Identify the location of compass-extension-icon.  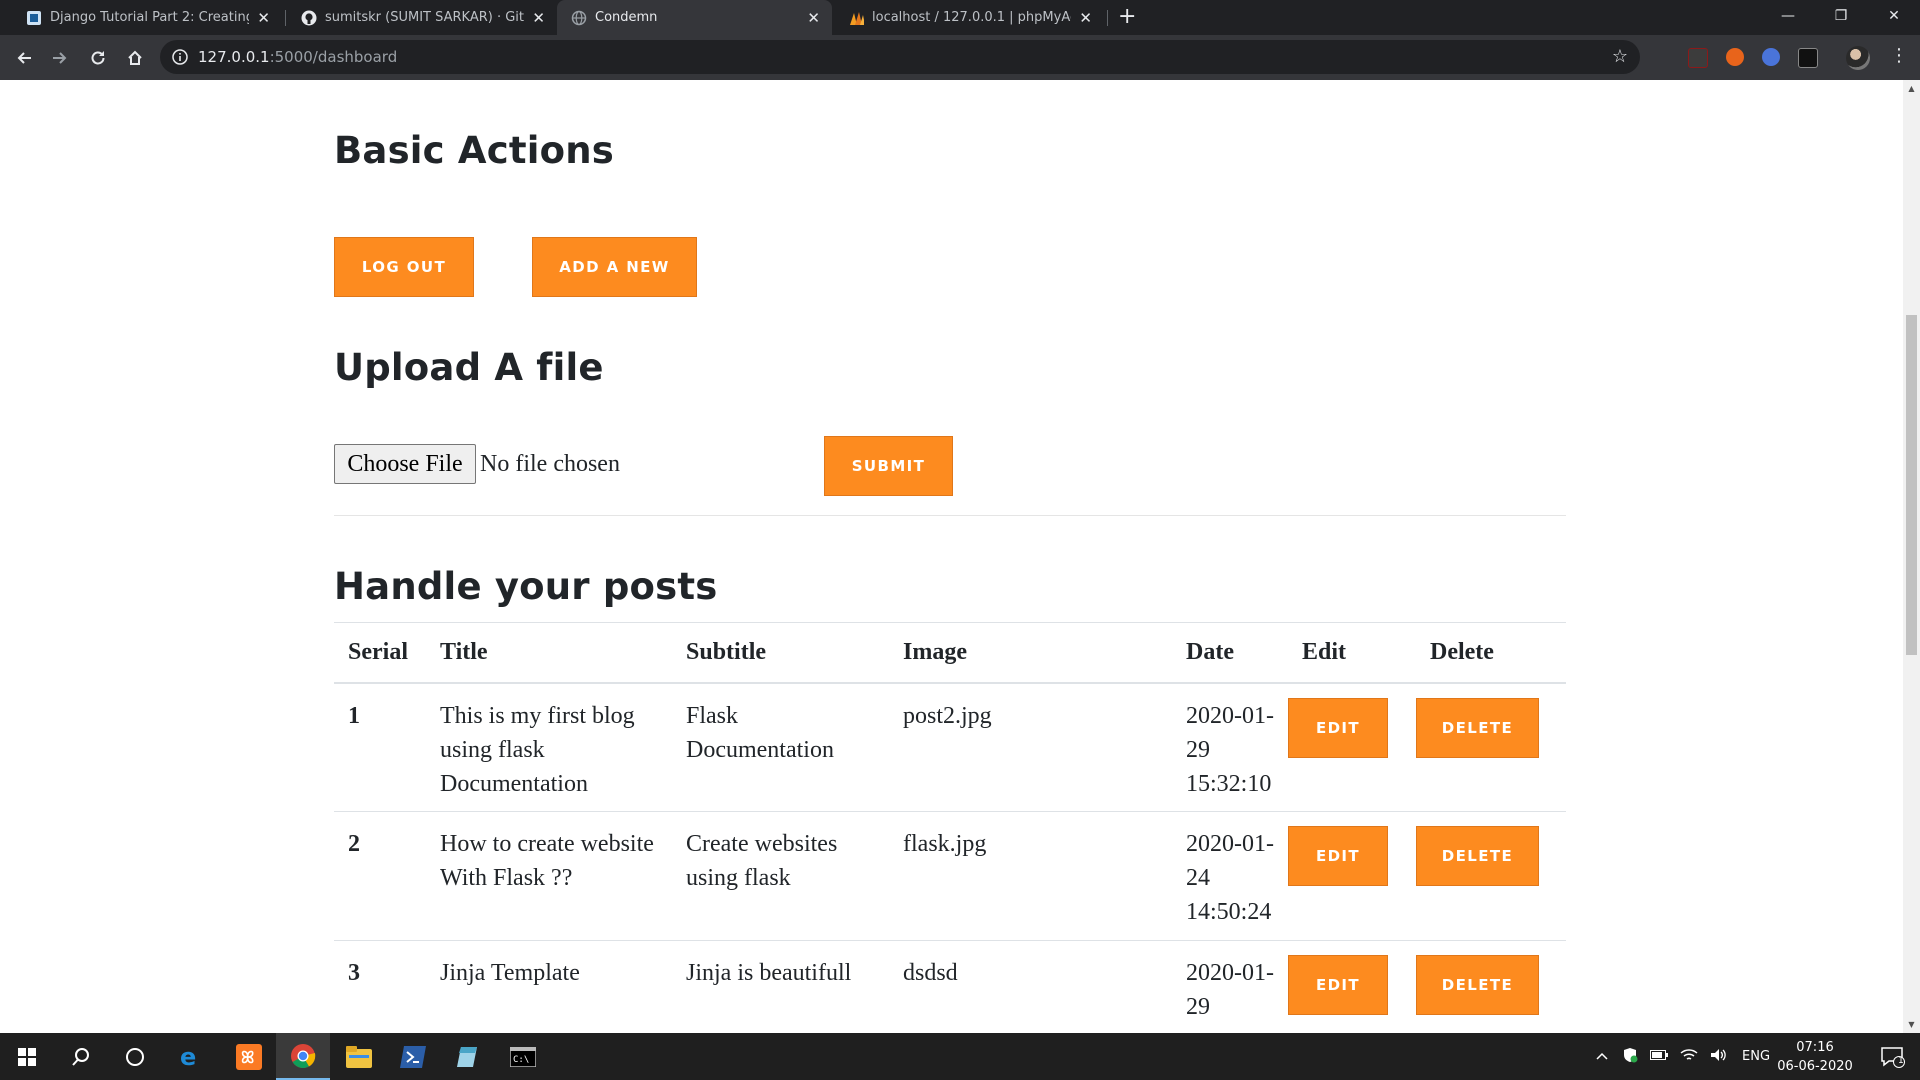
(1771, 57).